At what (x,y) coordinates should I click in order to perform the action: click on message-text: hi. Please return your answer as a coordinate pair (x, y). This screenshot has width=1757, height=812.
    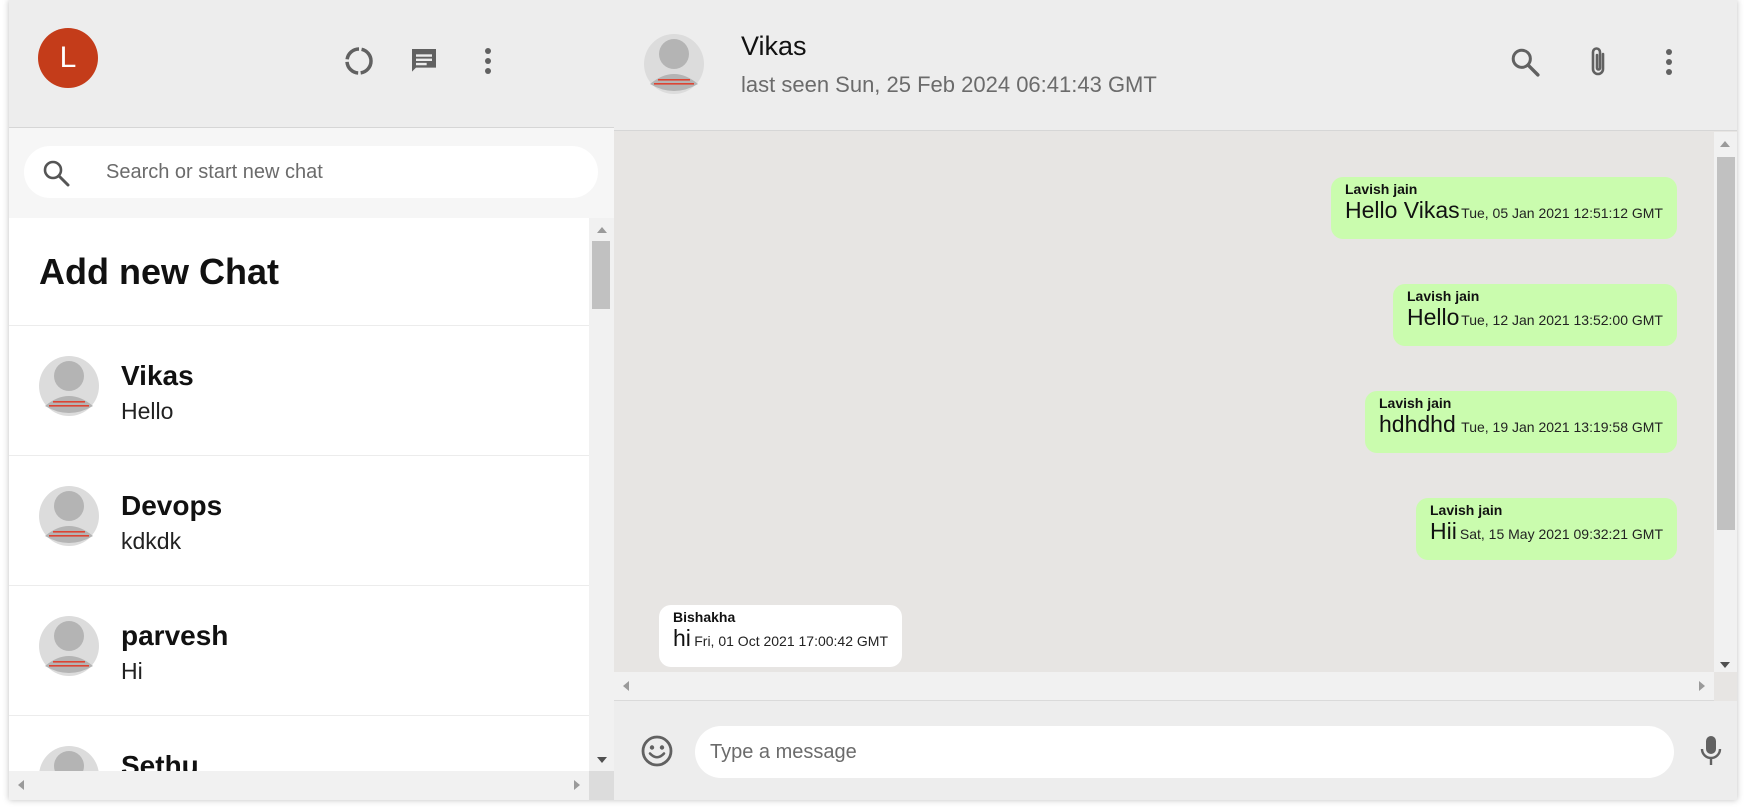
    Looking at the image, I should click on (682, 638).